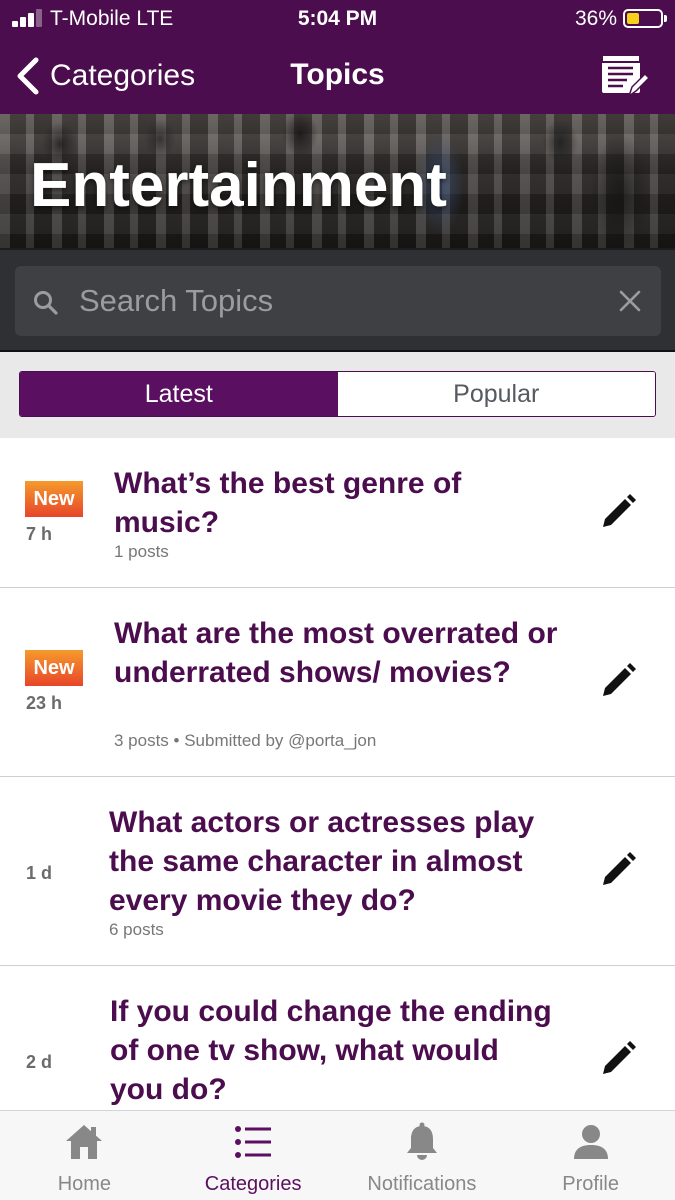 The width and height of the screenshot is (675, 1200). Describe the element at coordinates (39, 1062) in the screenshot. I see `topic-age: 2 d` at that location.